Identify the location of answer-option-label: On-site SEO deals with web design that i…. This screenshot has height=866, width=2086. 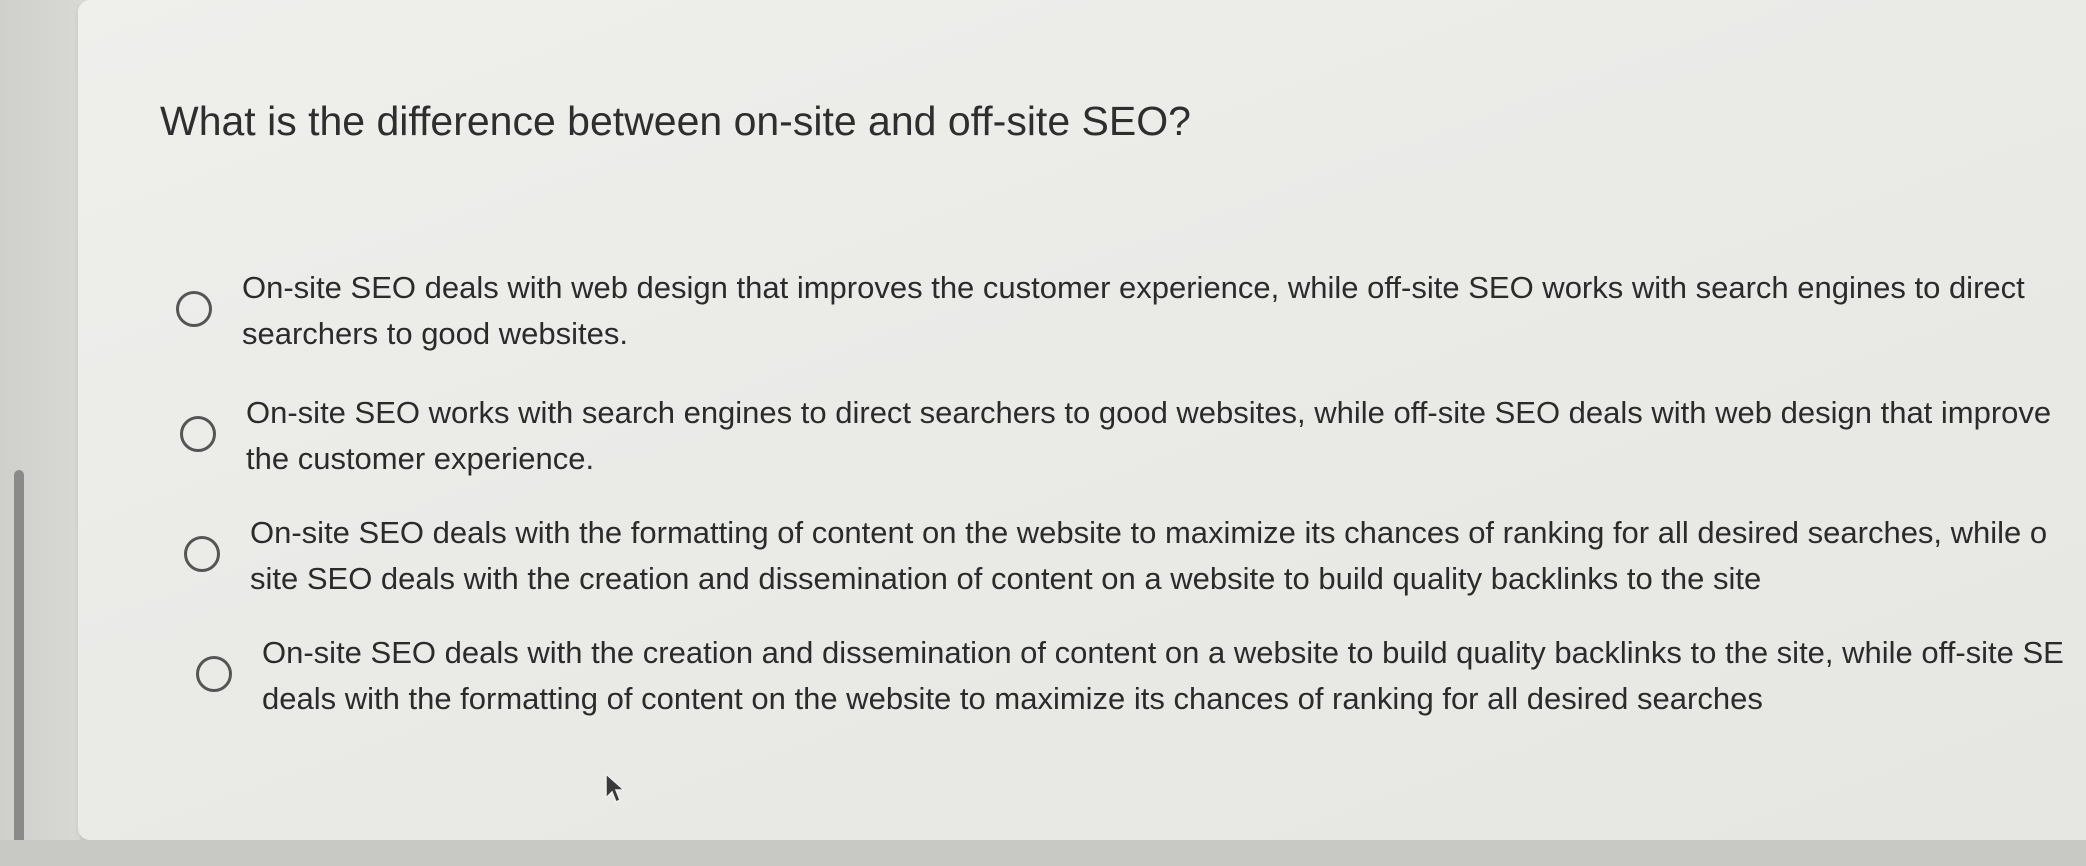
(1133, 311).